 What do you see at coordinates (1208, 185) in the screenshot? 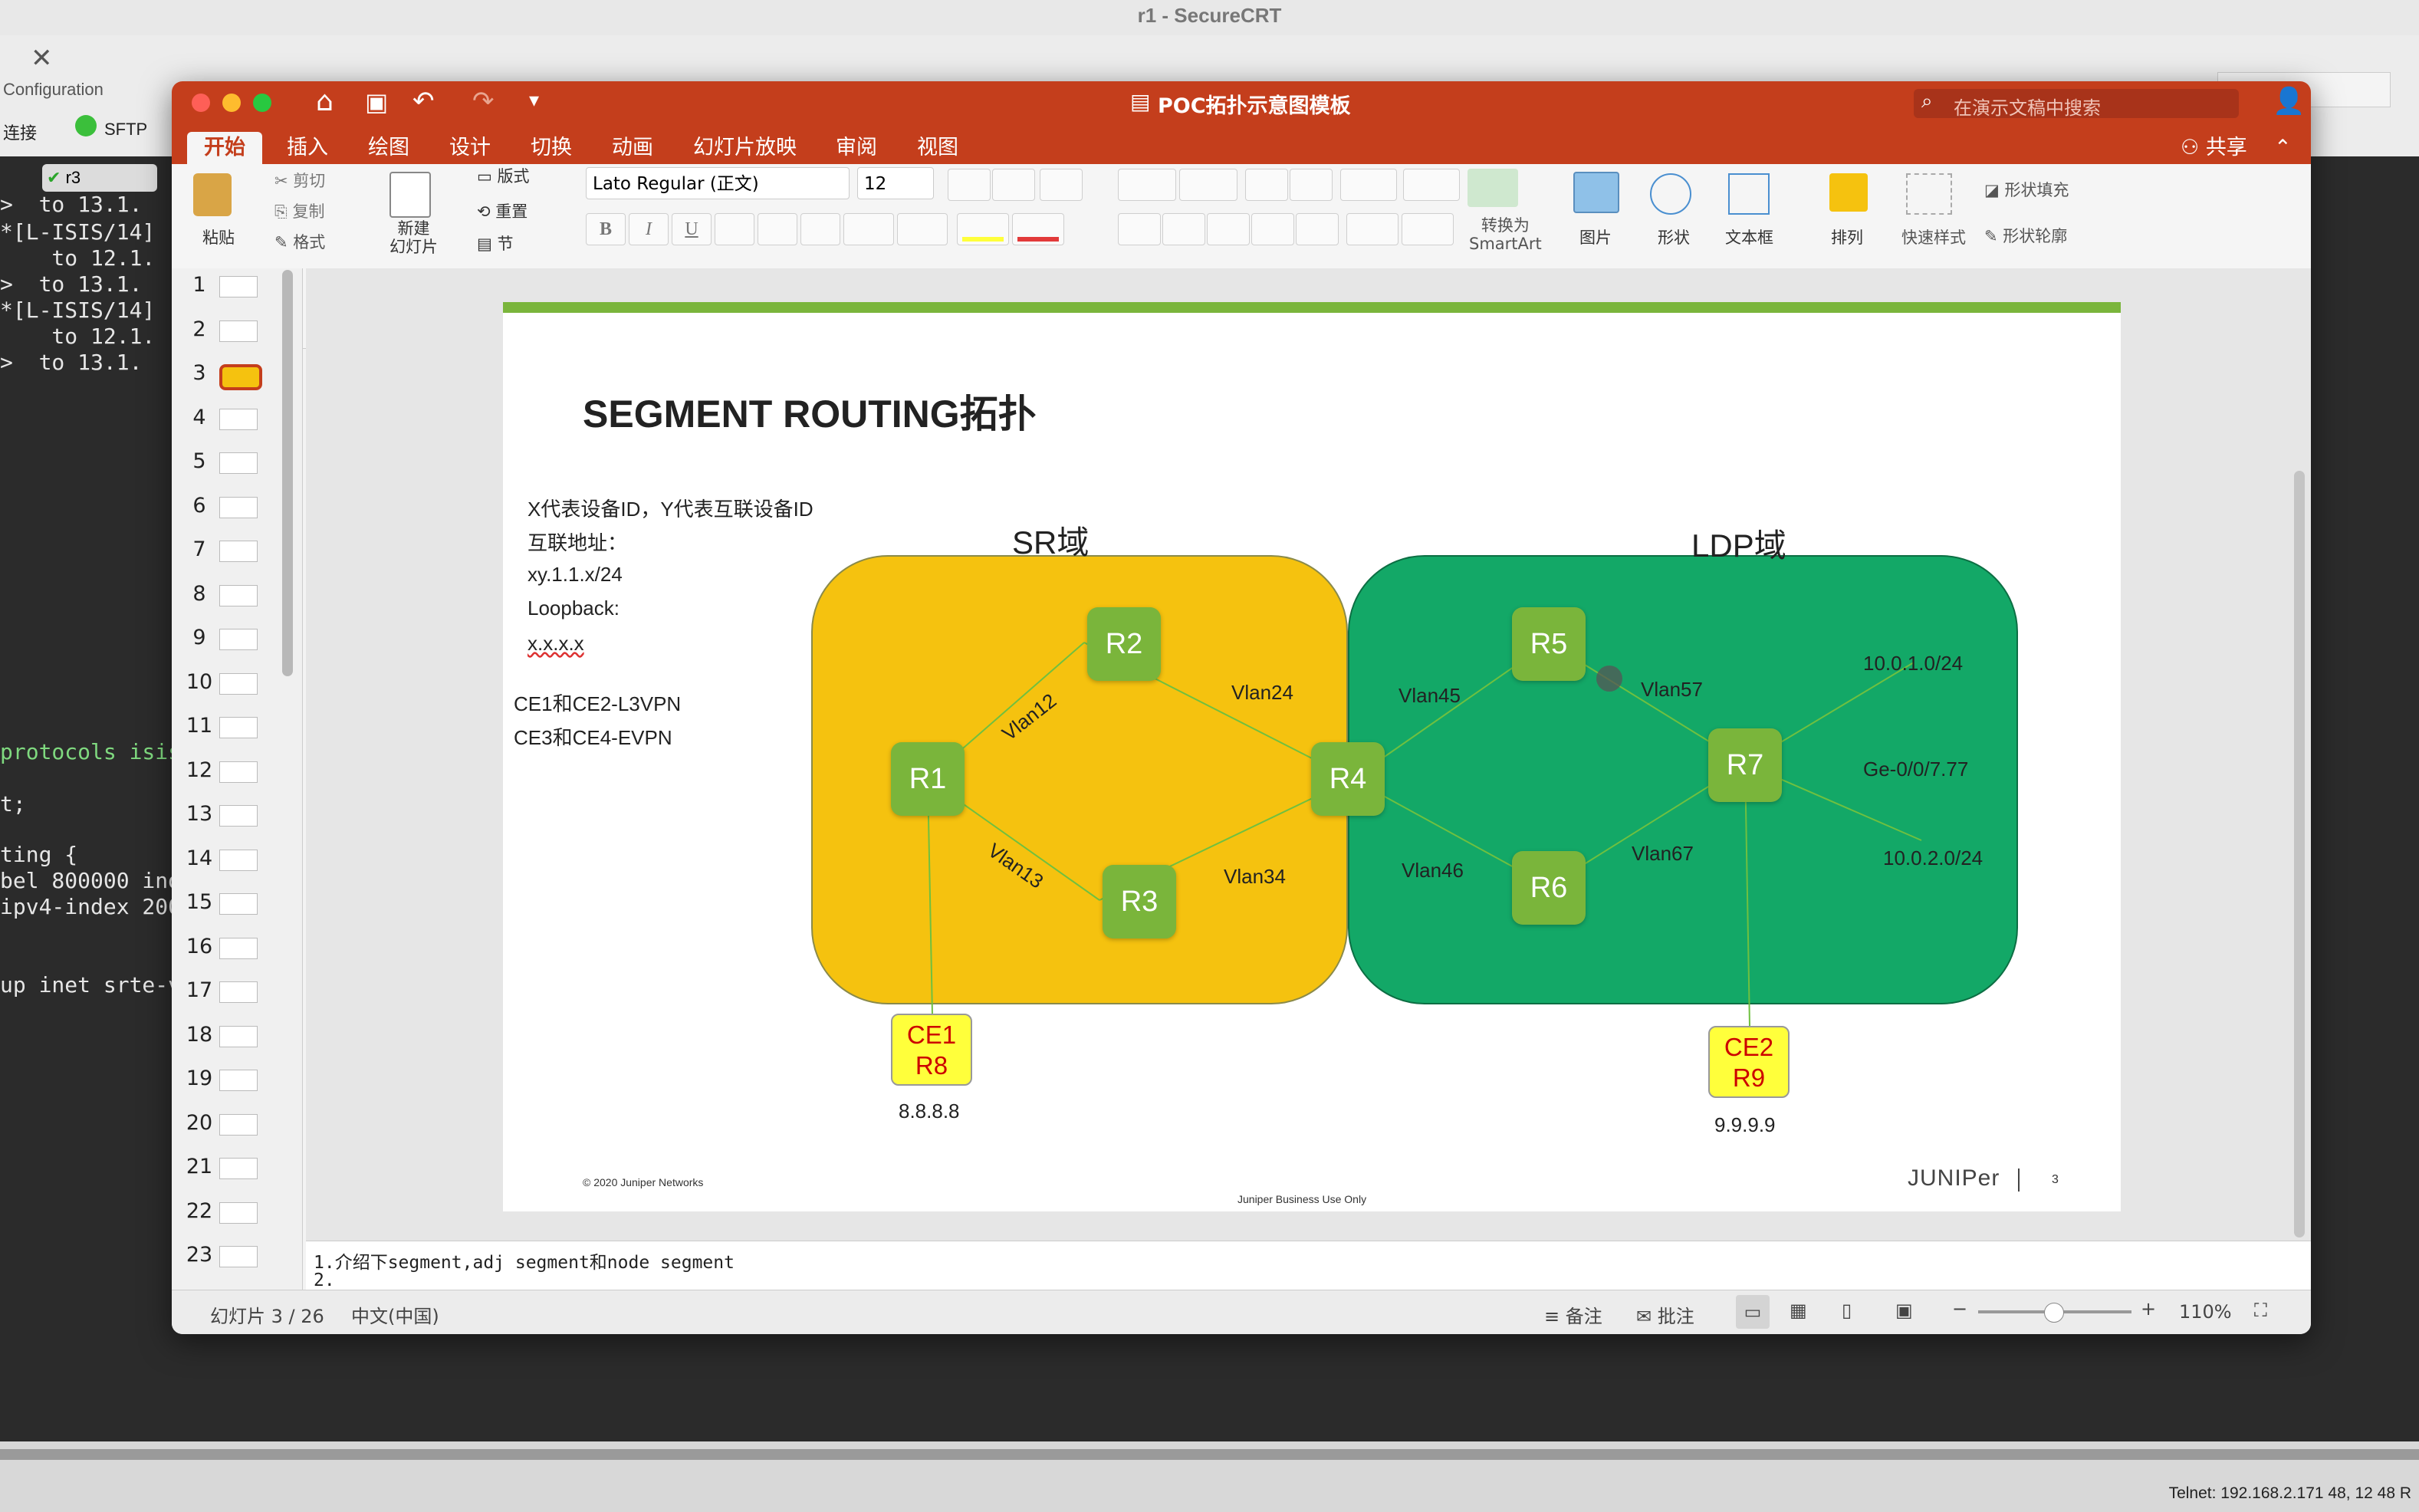
I see `numbering-button` at bounding box center [1208, 185].